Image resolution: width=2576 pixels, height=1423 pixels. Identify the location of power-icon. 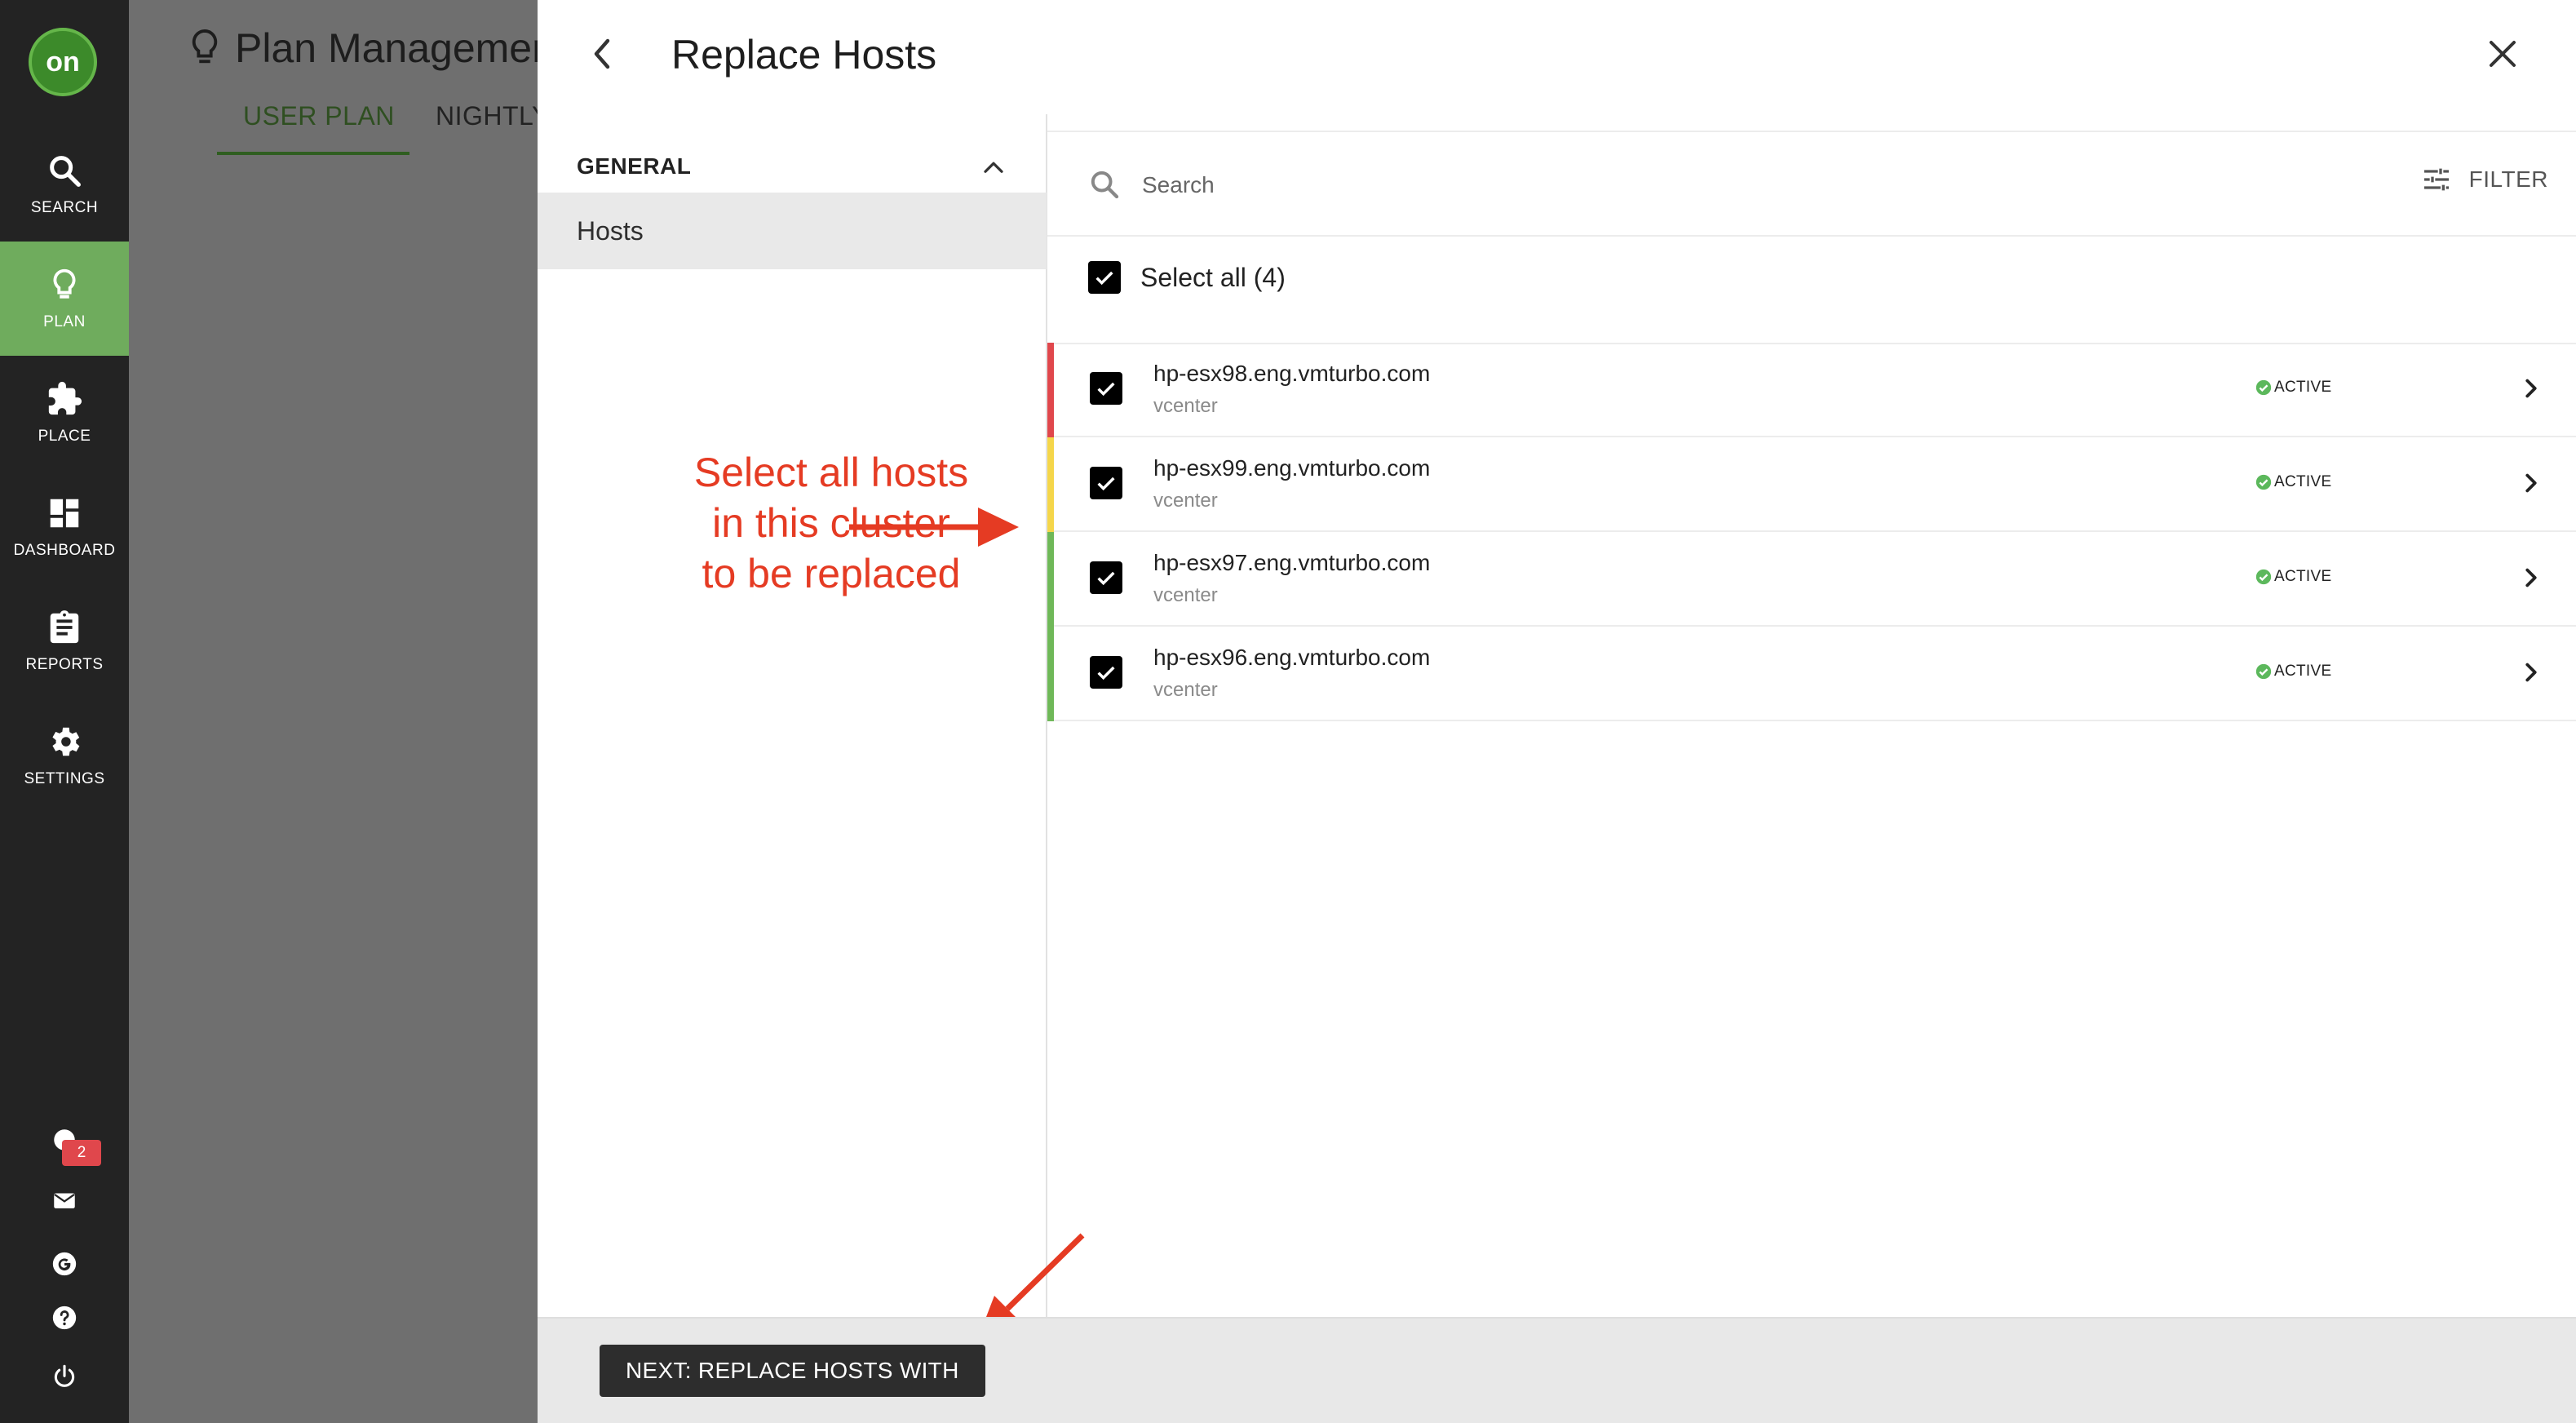
(64, 1375).